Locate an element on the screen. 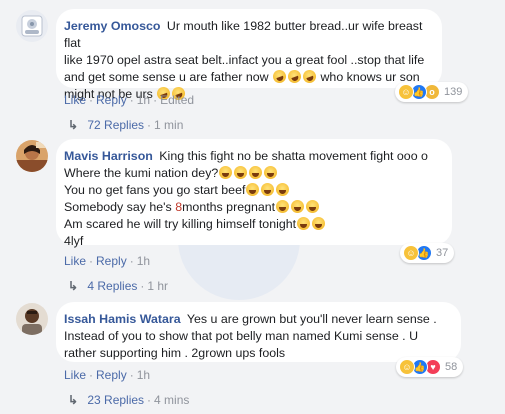 The width and height of the screenshot is (505, 414). comment-actions: Like · Reply · 1h · Edited is located at coordinates (129, 100).